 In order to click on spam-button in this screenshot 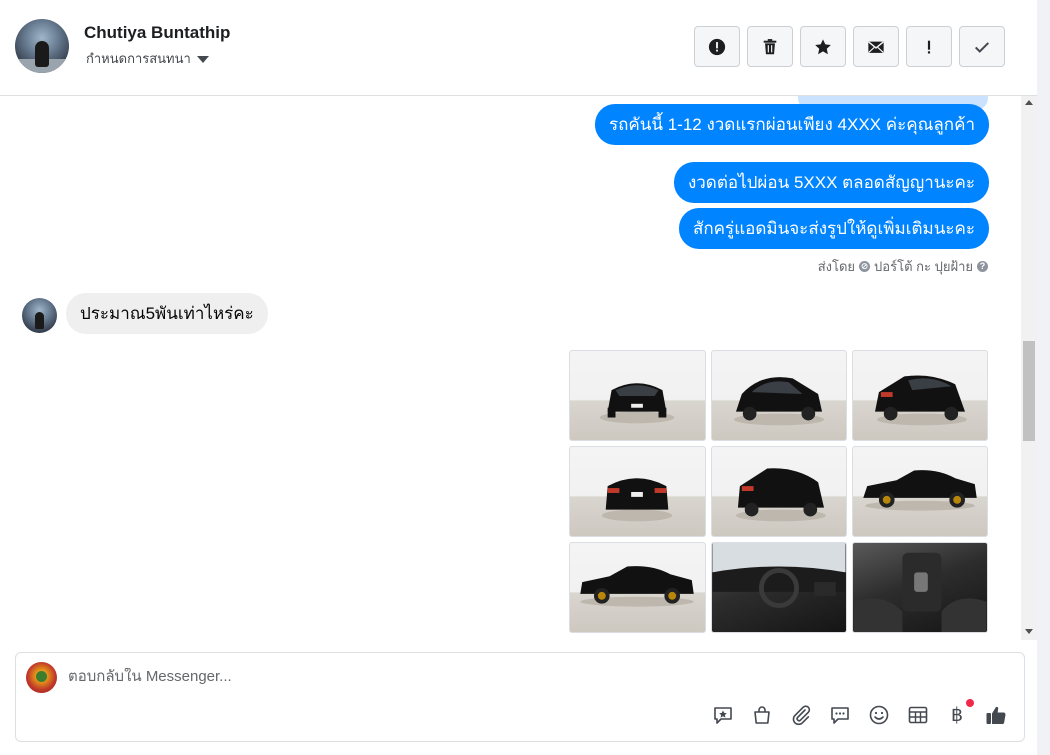, I will do `click(929, 46)`.